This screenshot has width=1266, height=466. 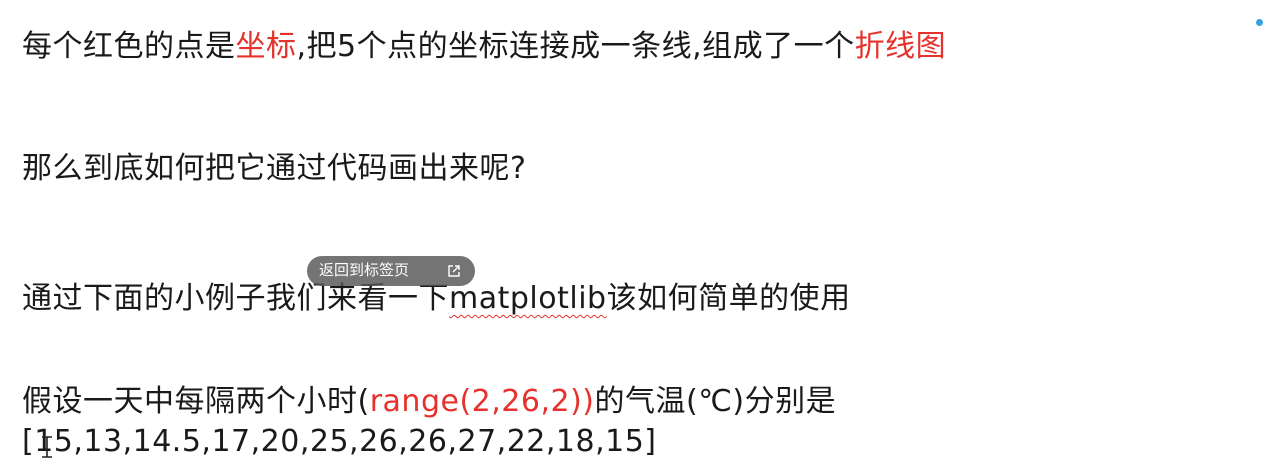 I want to click on paragraph-line-4: 假设一天中每隔两个小时(range(2,26,2))的气温(℃)分别是, so click(x=429, y=402).